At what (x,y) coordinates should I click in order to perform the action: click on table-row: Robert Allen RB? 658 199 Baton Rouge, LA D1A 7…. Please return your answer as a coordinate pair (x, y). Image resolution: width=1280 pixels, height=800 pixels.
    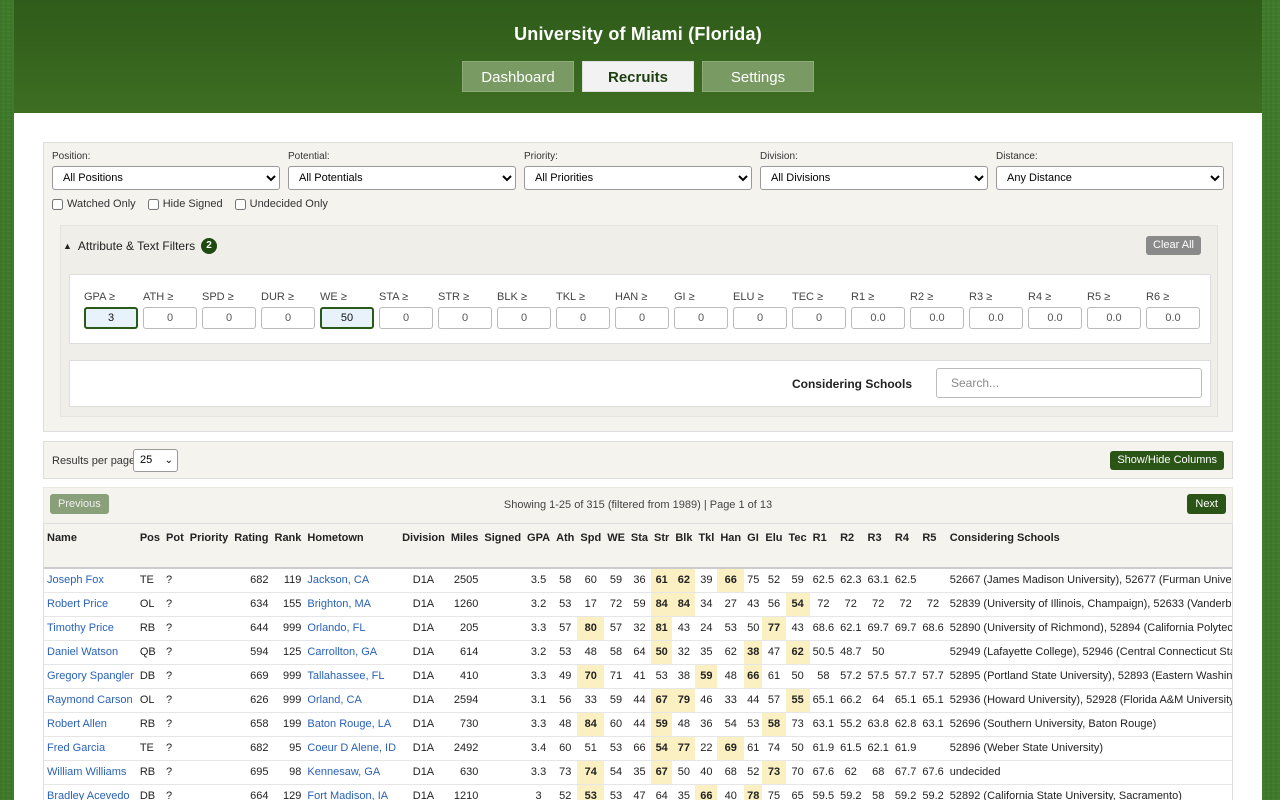
    Looking at the image, I should click on (638, 724).